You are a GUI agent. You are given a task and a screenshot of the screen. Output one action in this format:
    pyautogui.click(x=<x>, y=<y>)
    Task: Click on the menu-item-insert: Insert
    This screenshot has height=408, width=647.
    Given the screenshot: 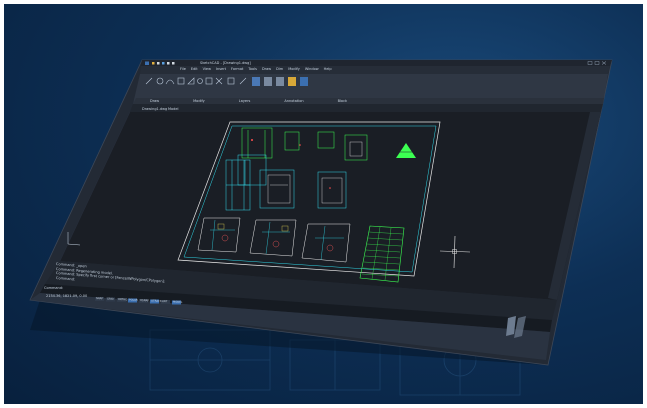 What is the action you would take?
    pyautogui.click(x=221, y=69)
    